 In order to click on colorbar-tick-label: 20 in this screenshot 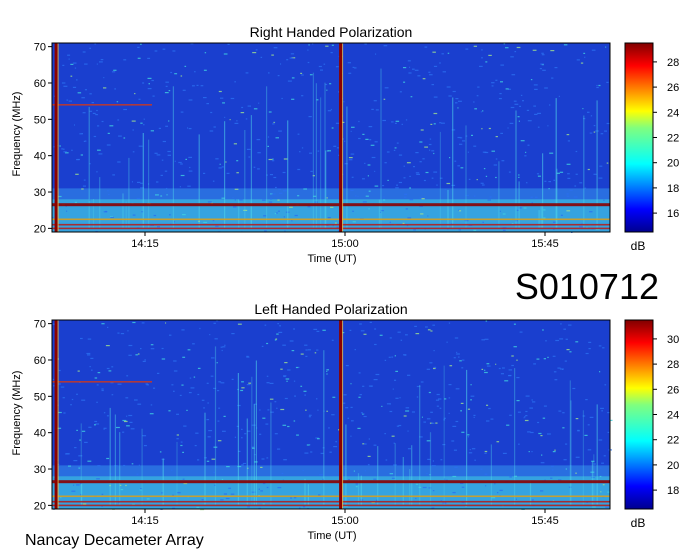, I will do `click(673, 164)`.